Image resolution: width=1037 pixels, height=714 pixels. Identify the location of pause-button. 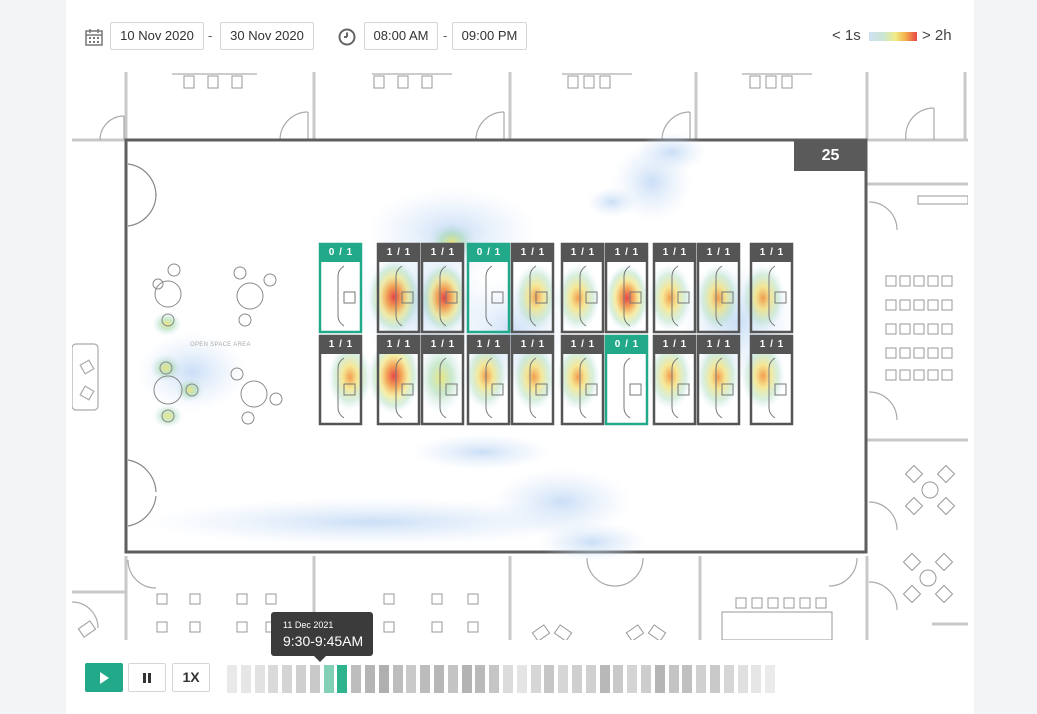
(147, 677).